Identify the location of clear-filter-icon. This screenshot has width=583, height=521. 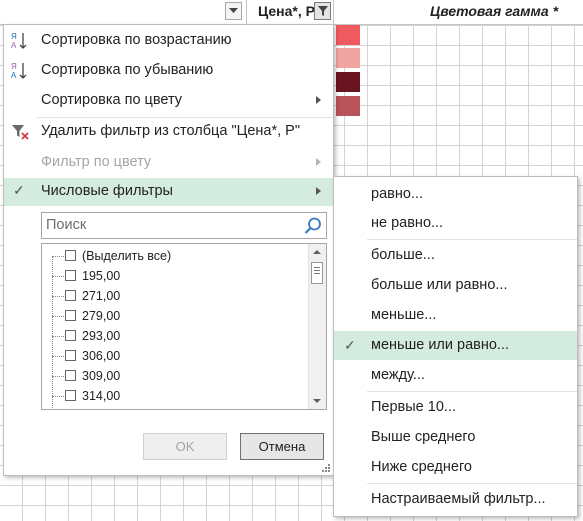
(20, 132).